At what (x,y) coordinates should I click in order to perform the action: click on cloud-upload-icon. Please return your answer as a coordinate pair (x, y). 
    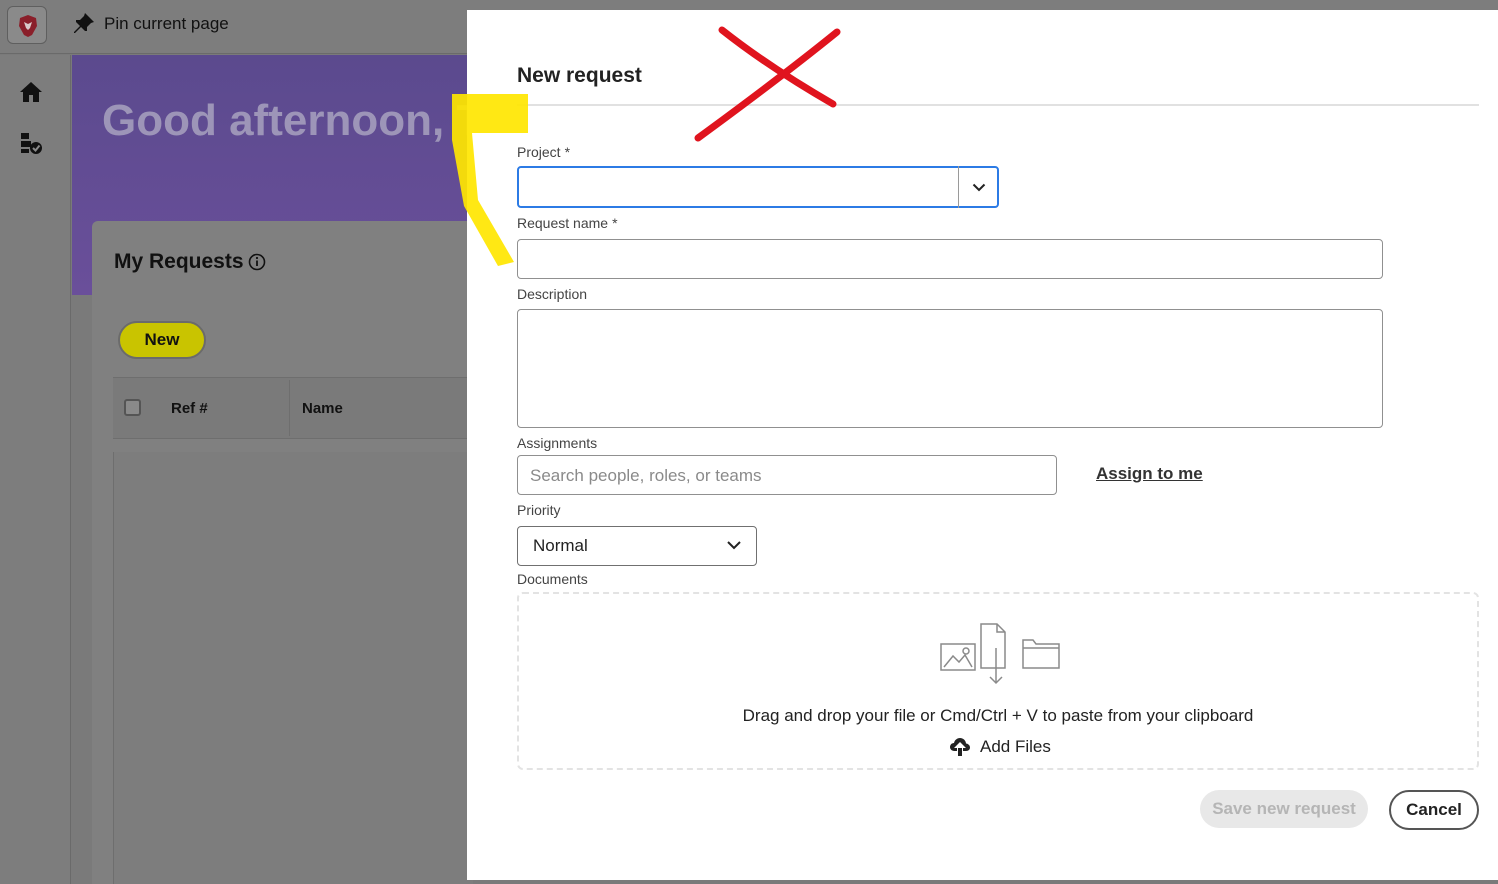
    Looking at the image, I should click on (960, 747).